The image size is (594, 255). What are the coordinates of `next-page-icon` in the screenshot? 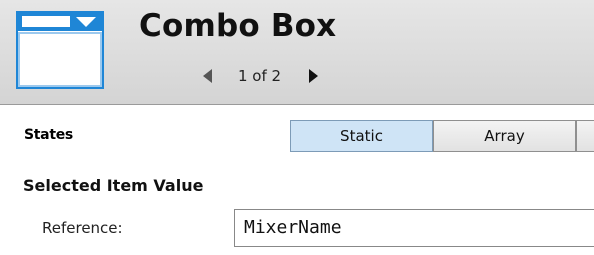 It's located at (314, 76).